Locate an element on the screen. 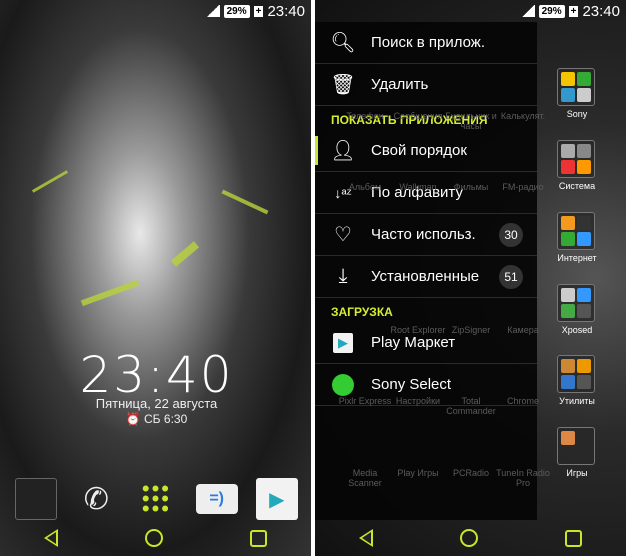 This screenshot has height=556, width=626. bg-app-label: Фильмы is located at coordinates (471, 187).